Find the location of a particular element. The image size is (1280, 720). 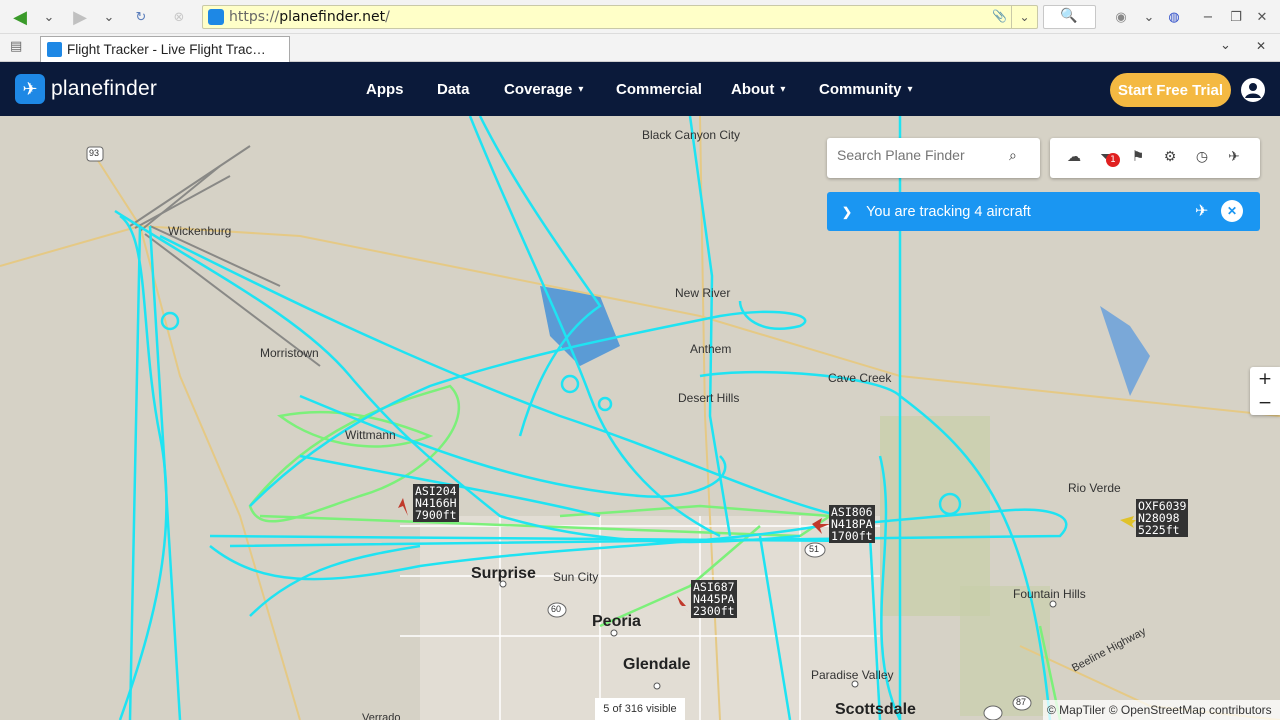

place-verrado: Verrado is located at coordinates (381, 716).